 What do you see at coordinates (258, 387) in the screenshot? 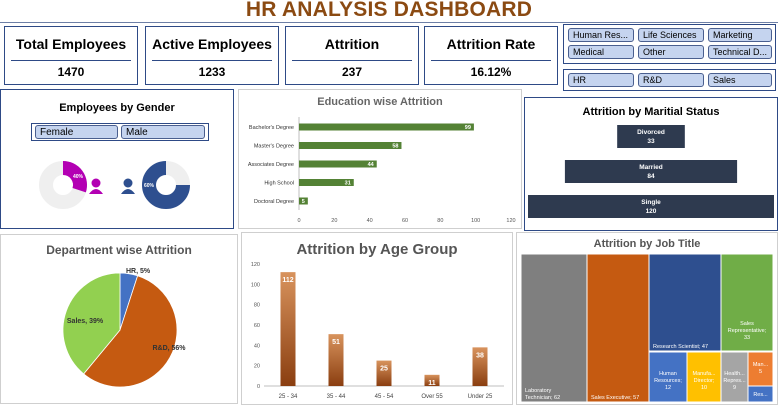
I see `tick-label: 0` at bounding box center [258, 387].